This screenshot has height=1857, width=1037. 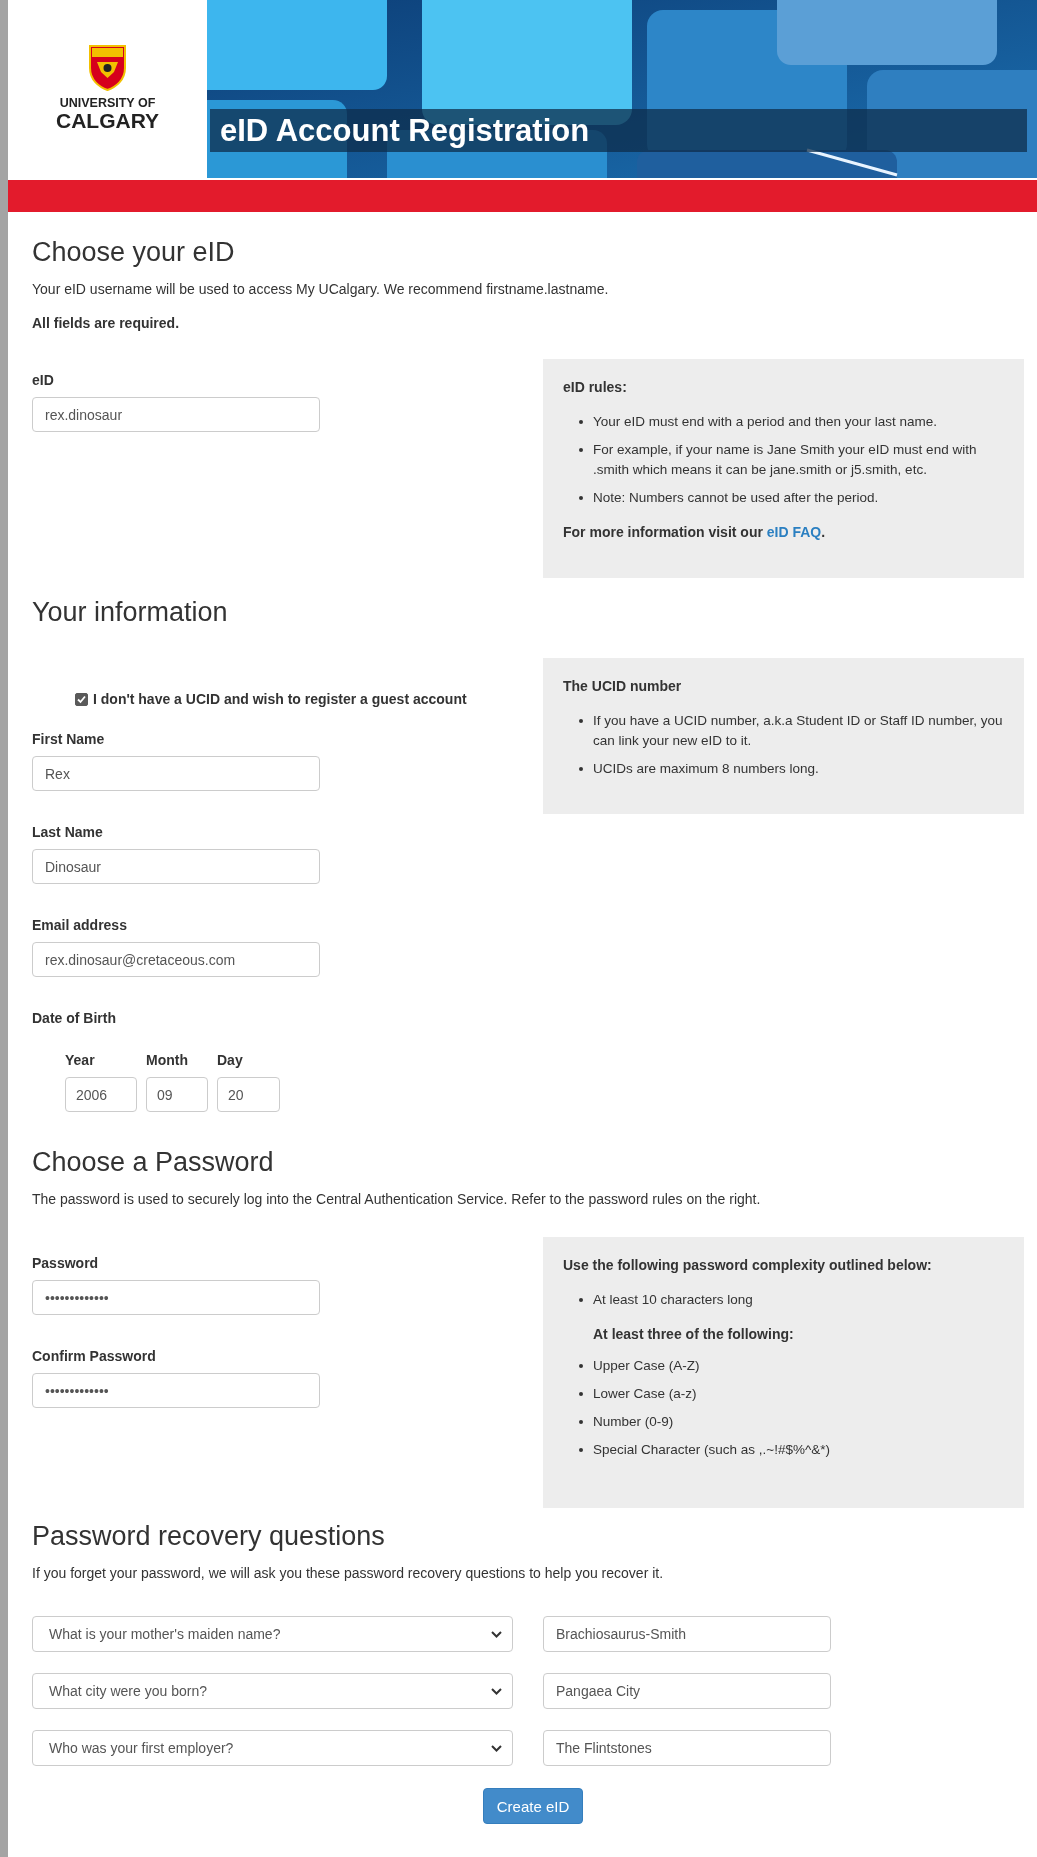 What do you see at coordinates (272, 1691) in the screenshot?
I see `question-dropdown: What city were you born?` at bounding box center [272, 1691].